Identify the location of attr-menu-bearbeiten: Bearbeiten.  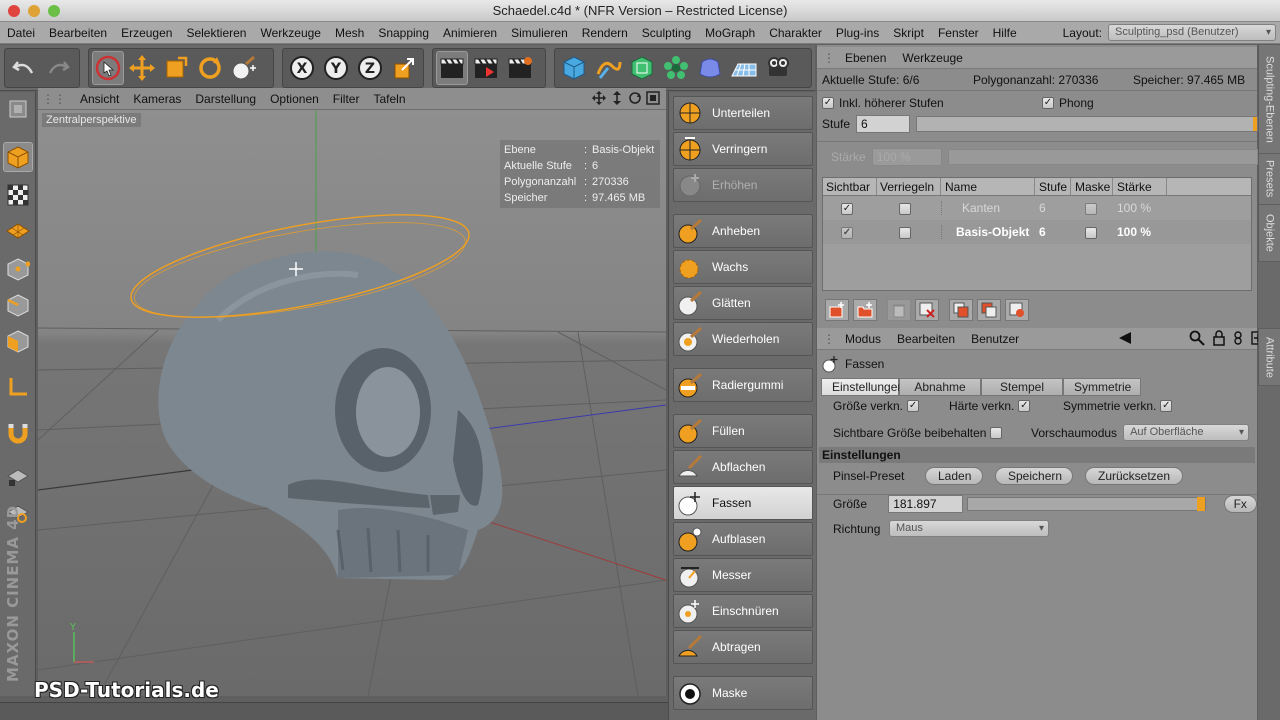
(926, 339).